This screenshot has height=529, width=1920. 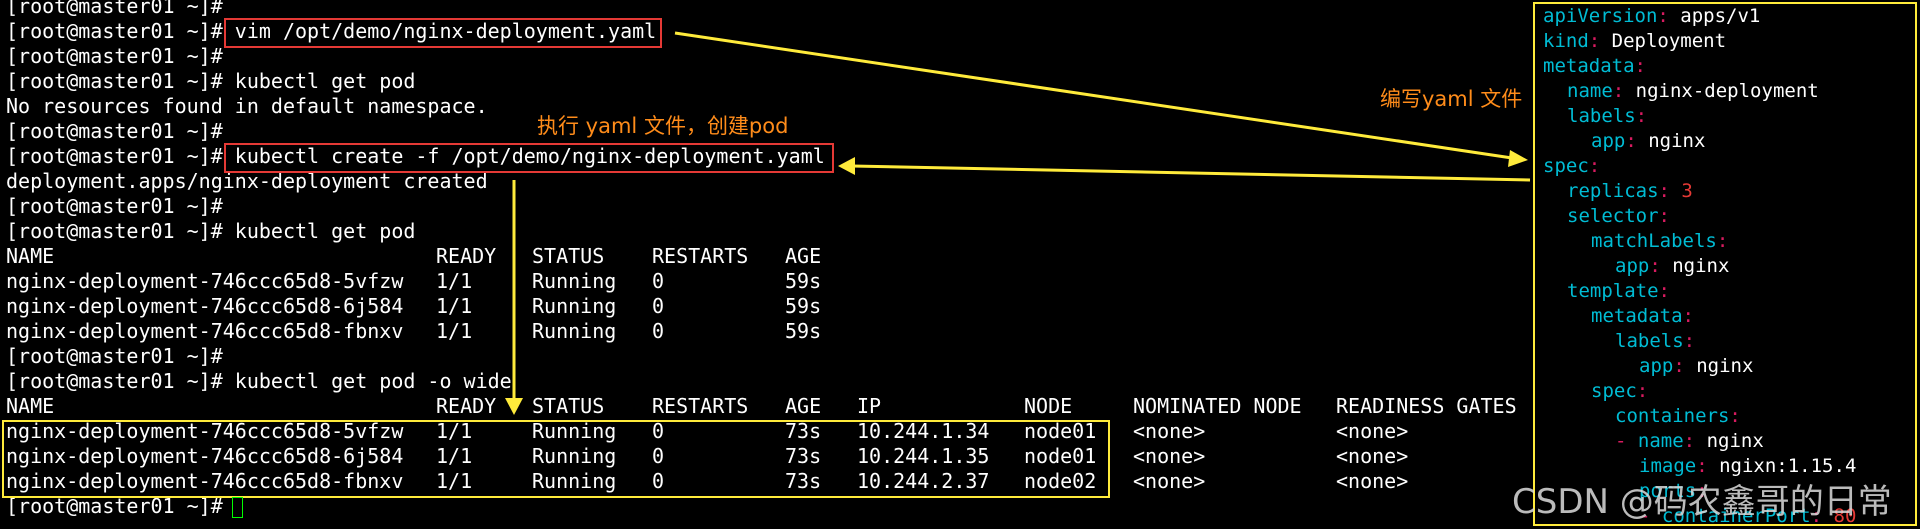 What do you see at coordinates (1451, 99) in the screenshot?
I see `annotation-write-yaml: 编写yaml 文件` at bounding box center [1451, 99].